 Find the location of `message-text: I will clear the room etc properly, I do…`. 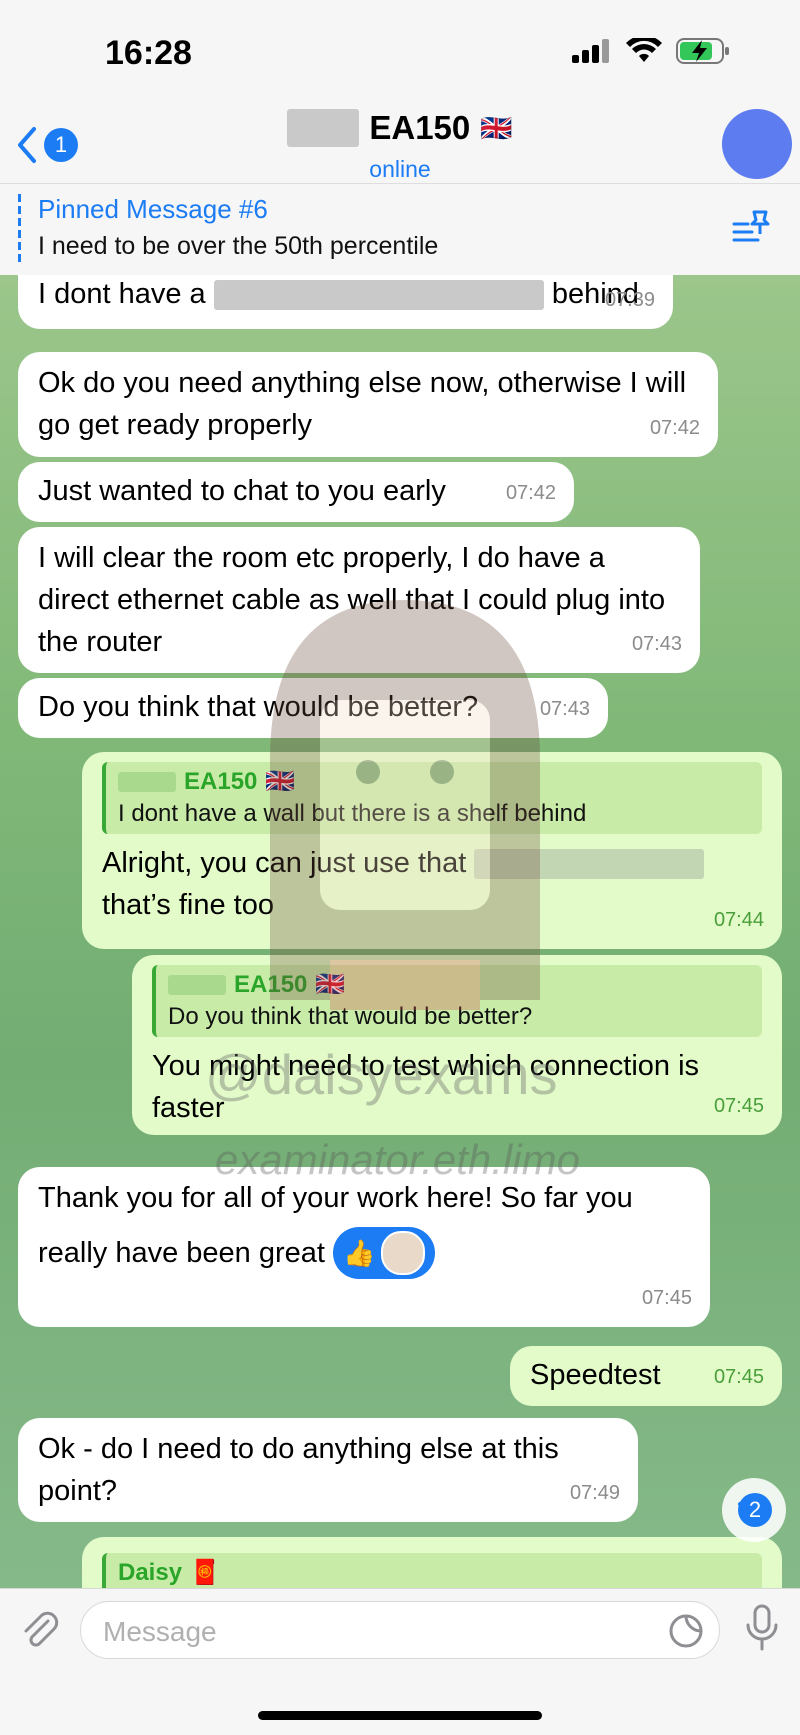

message-text: I will clear the room etc properly, I do… is located at coordinates (352, 600).